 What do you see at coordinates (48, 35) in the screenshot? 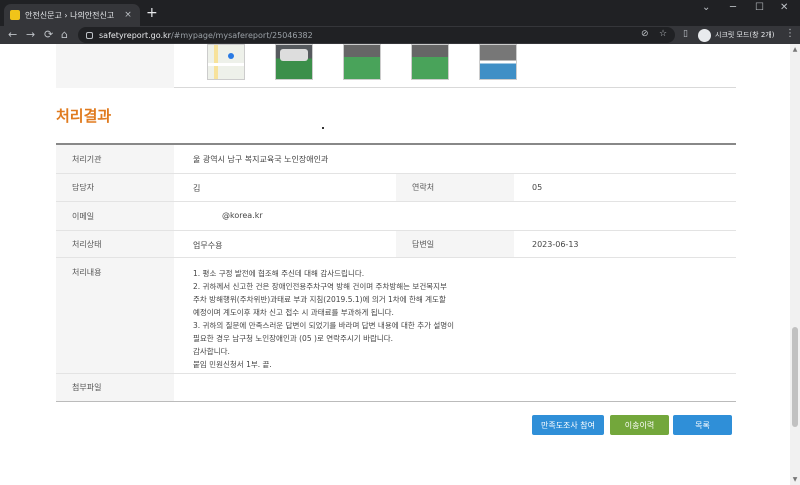
I see `reload-button: ⟳` at bounding box center [48, 35].